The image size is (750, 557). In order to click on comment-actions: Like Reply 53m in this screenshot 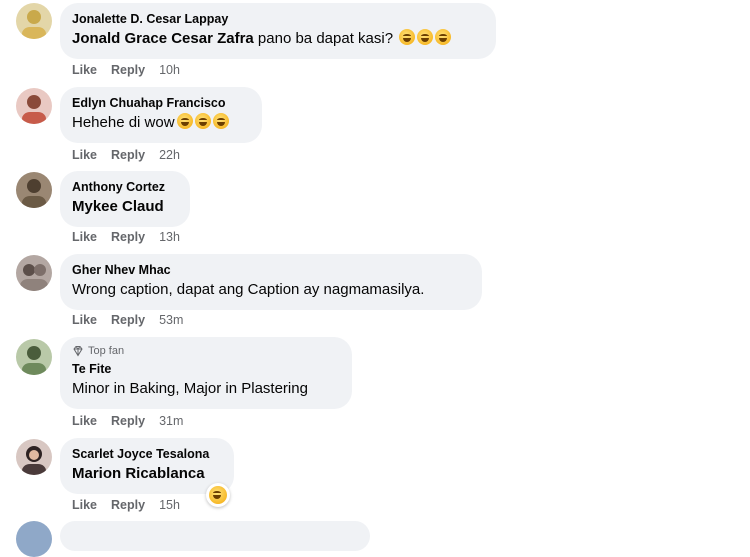, I will do `click(134, 320)`.